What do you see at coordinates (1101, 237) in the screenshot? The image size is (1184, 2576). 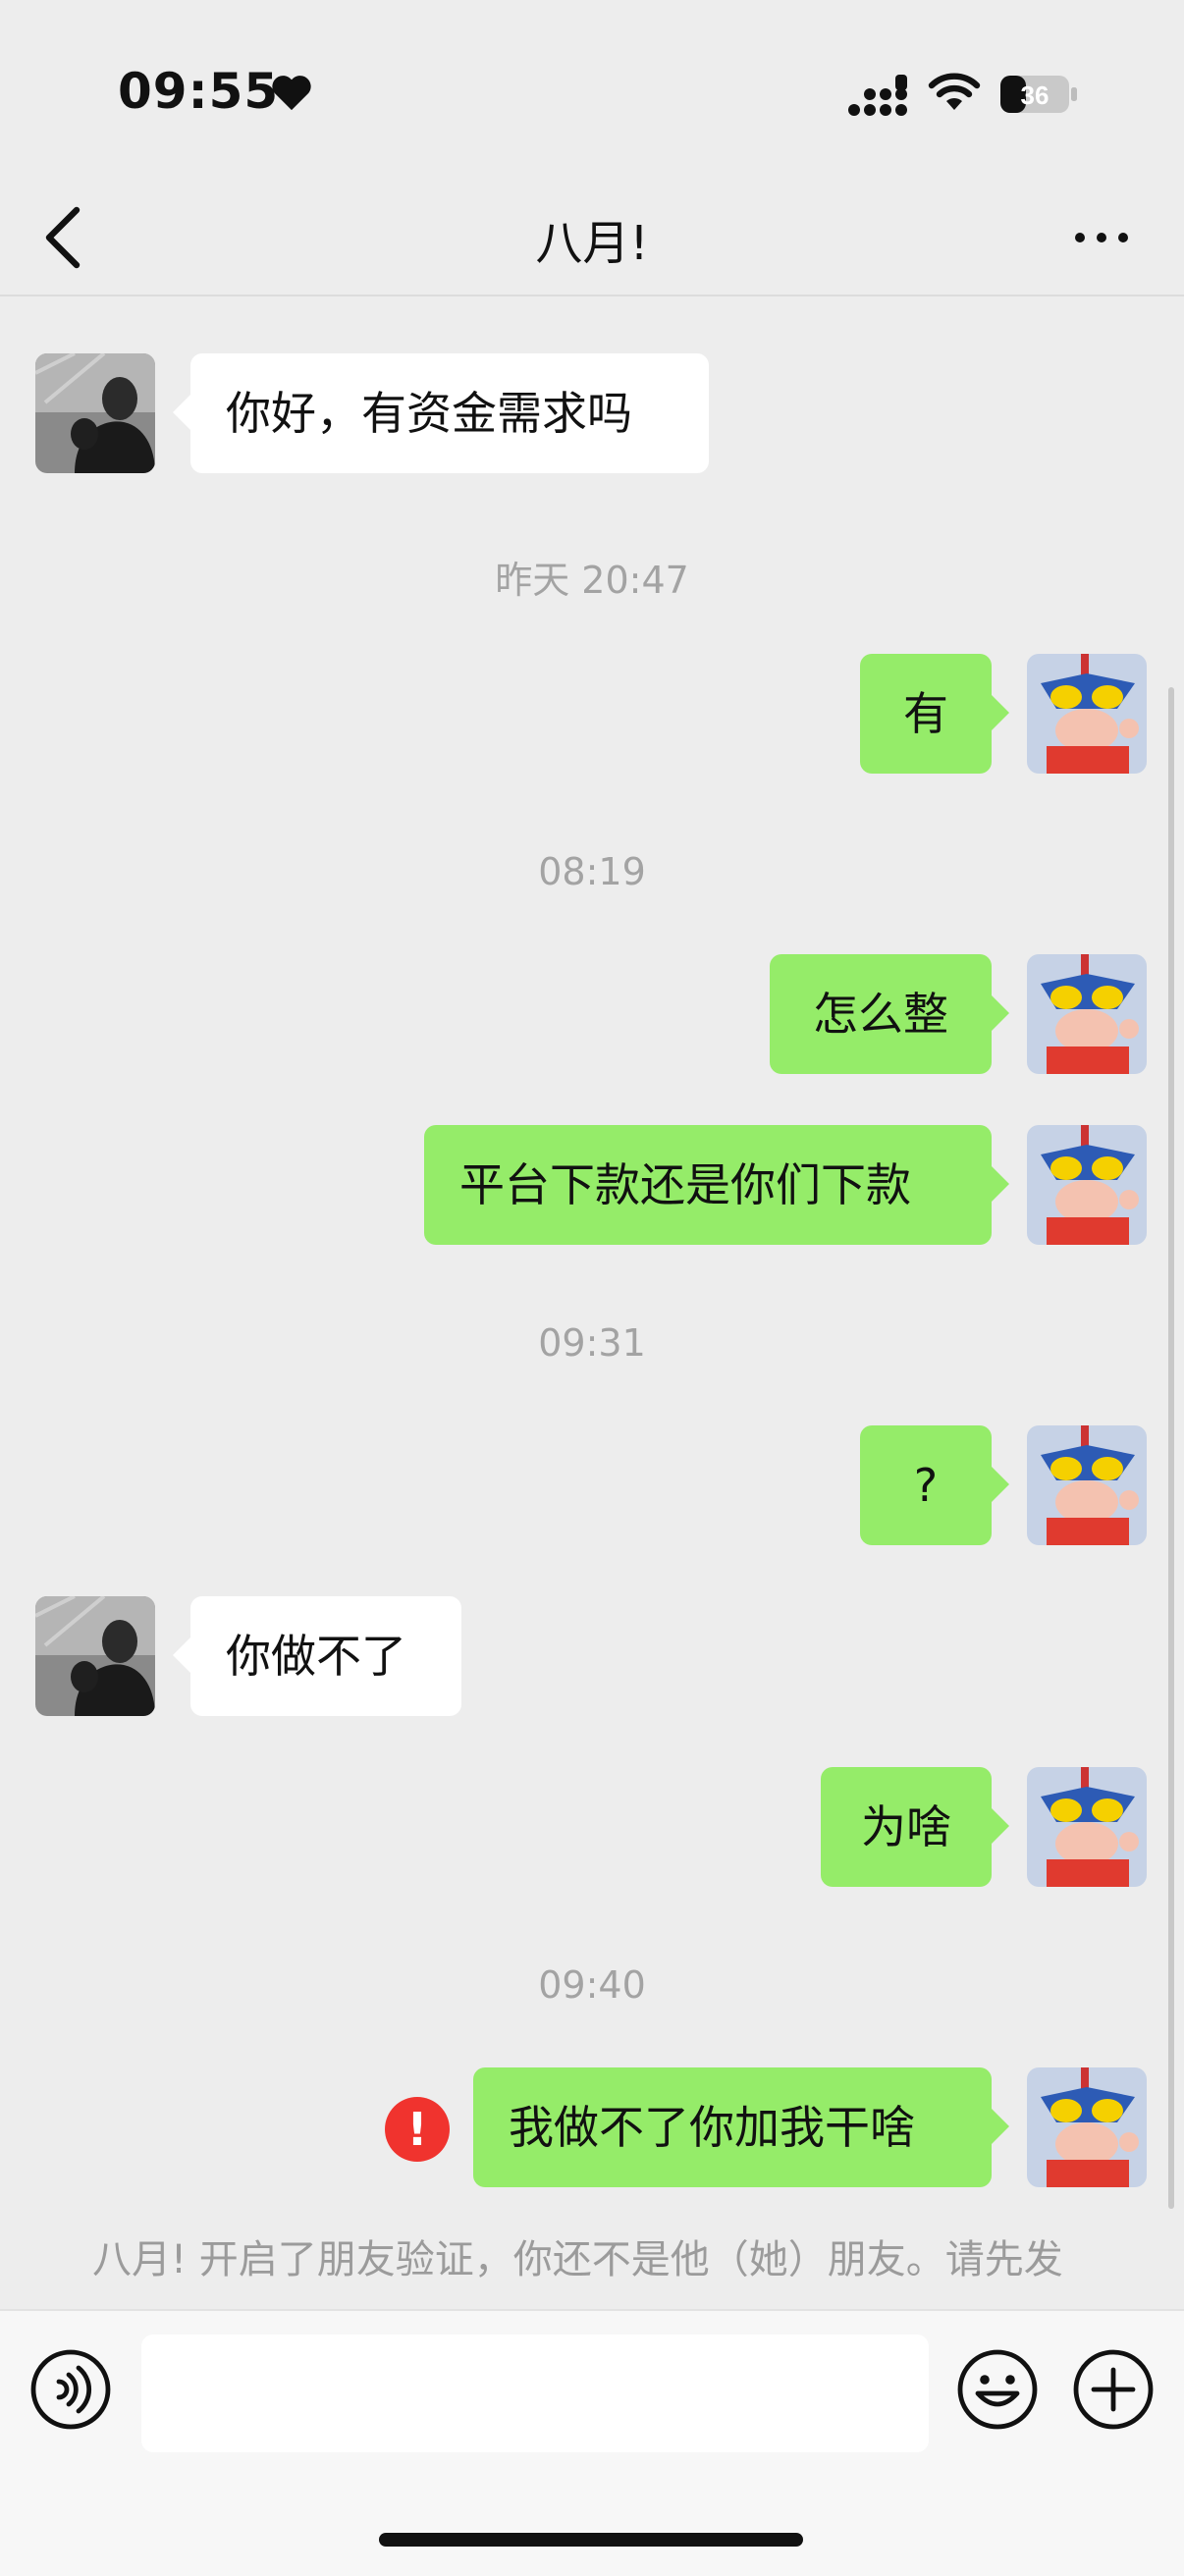 I see `more-icon` at bounding box center [1101, 237].